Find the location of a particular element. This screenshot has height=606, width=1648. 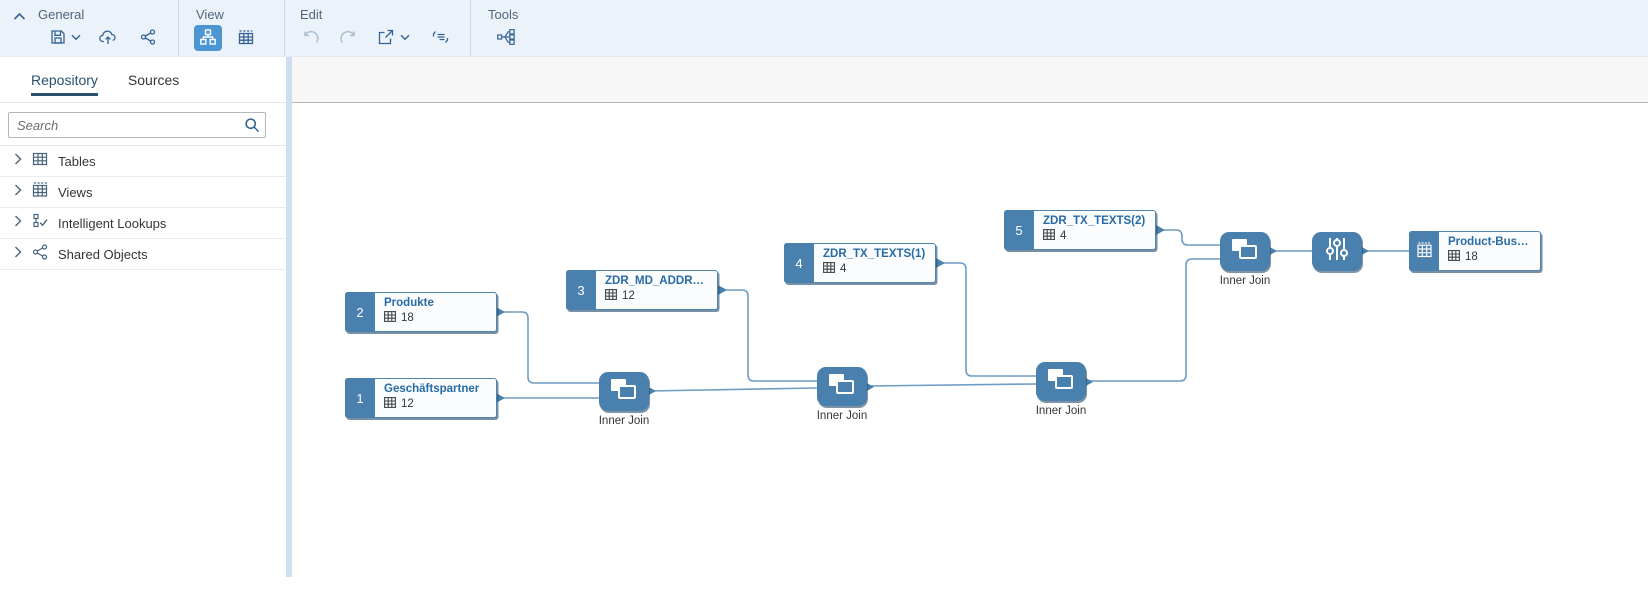

node-number-badge: 5 is located at coordinates (1019, 230).